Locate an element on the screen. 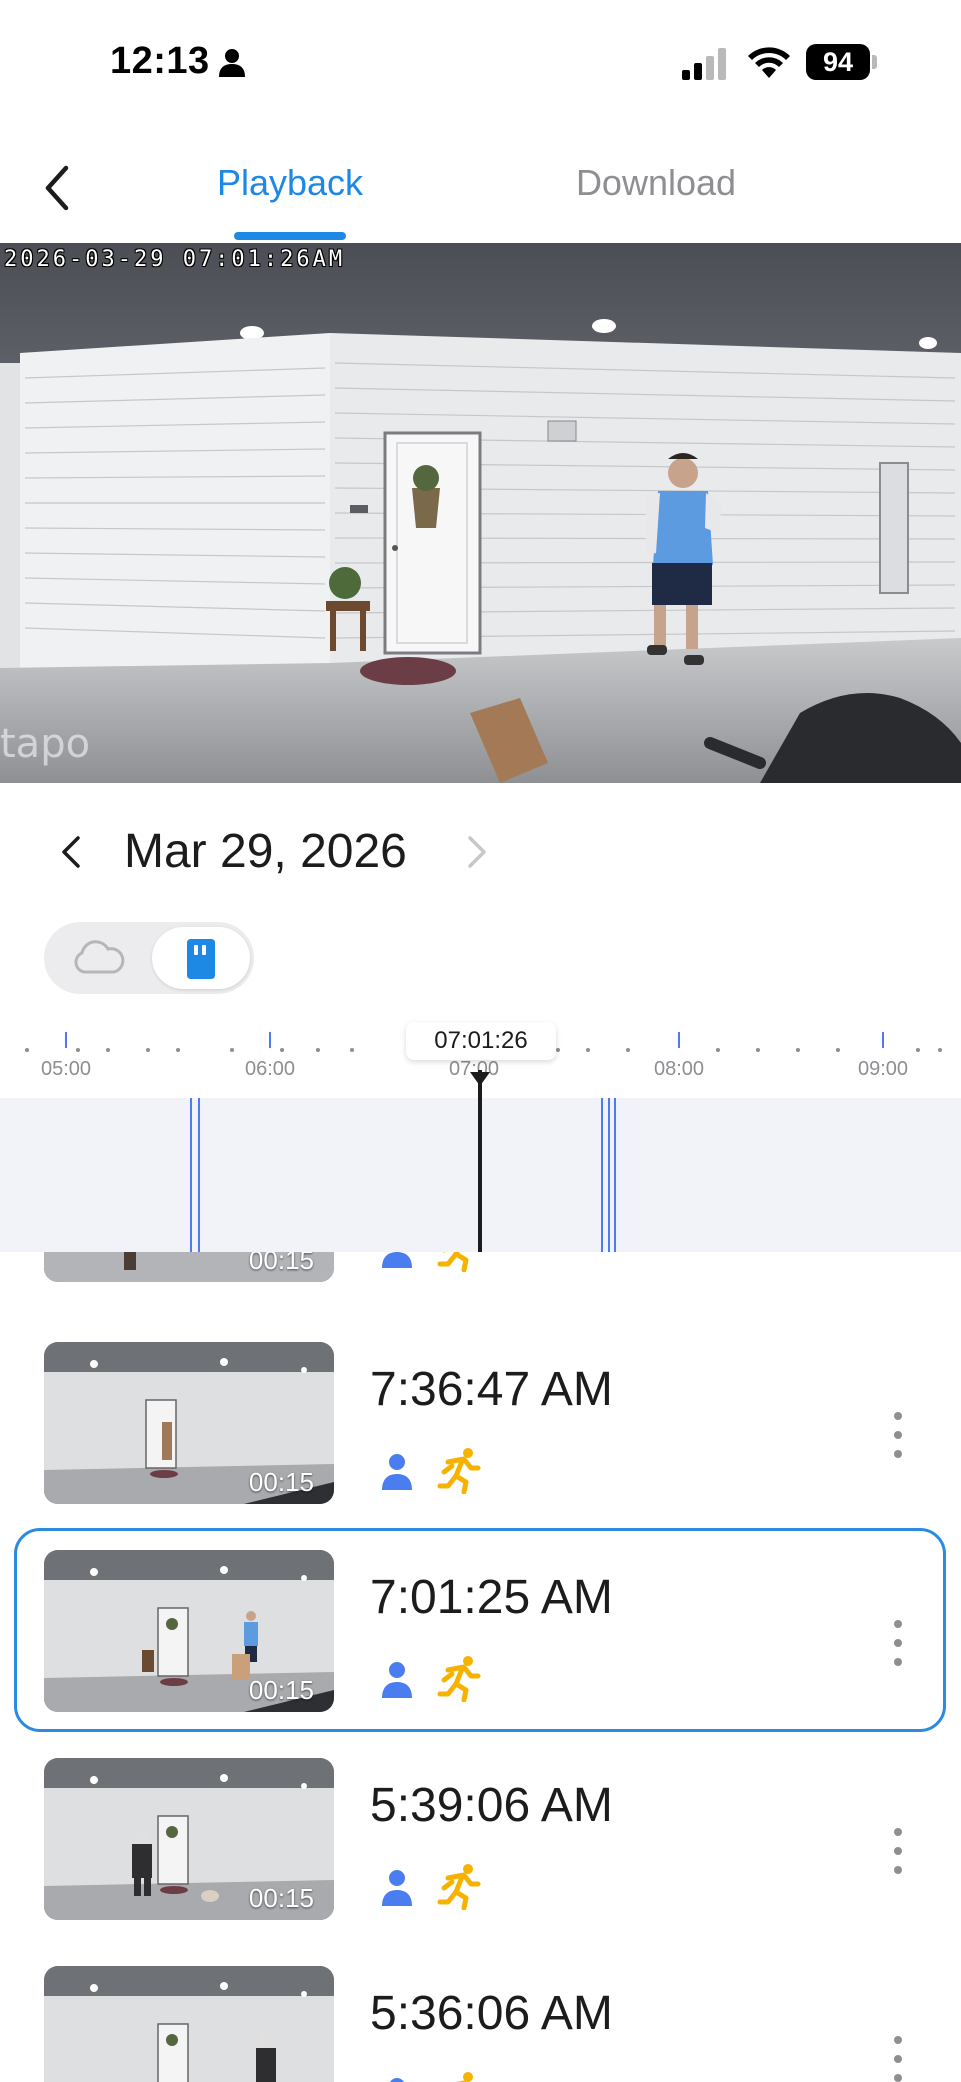 This screenshot has height=2082, width=961. back-button is located at coordinates (60, 188).